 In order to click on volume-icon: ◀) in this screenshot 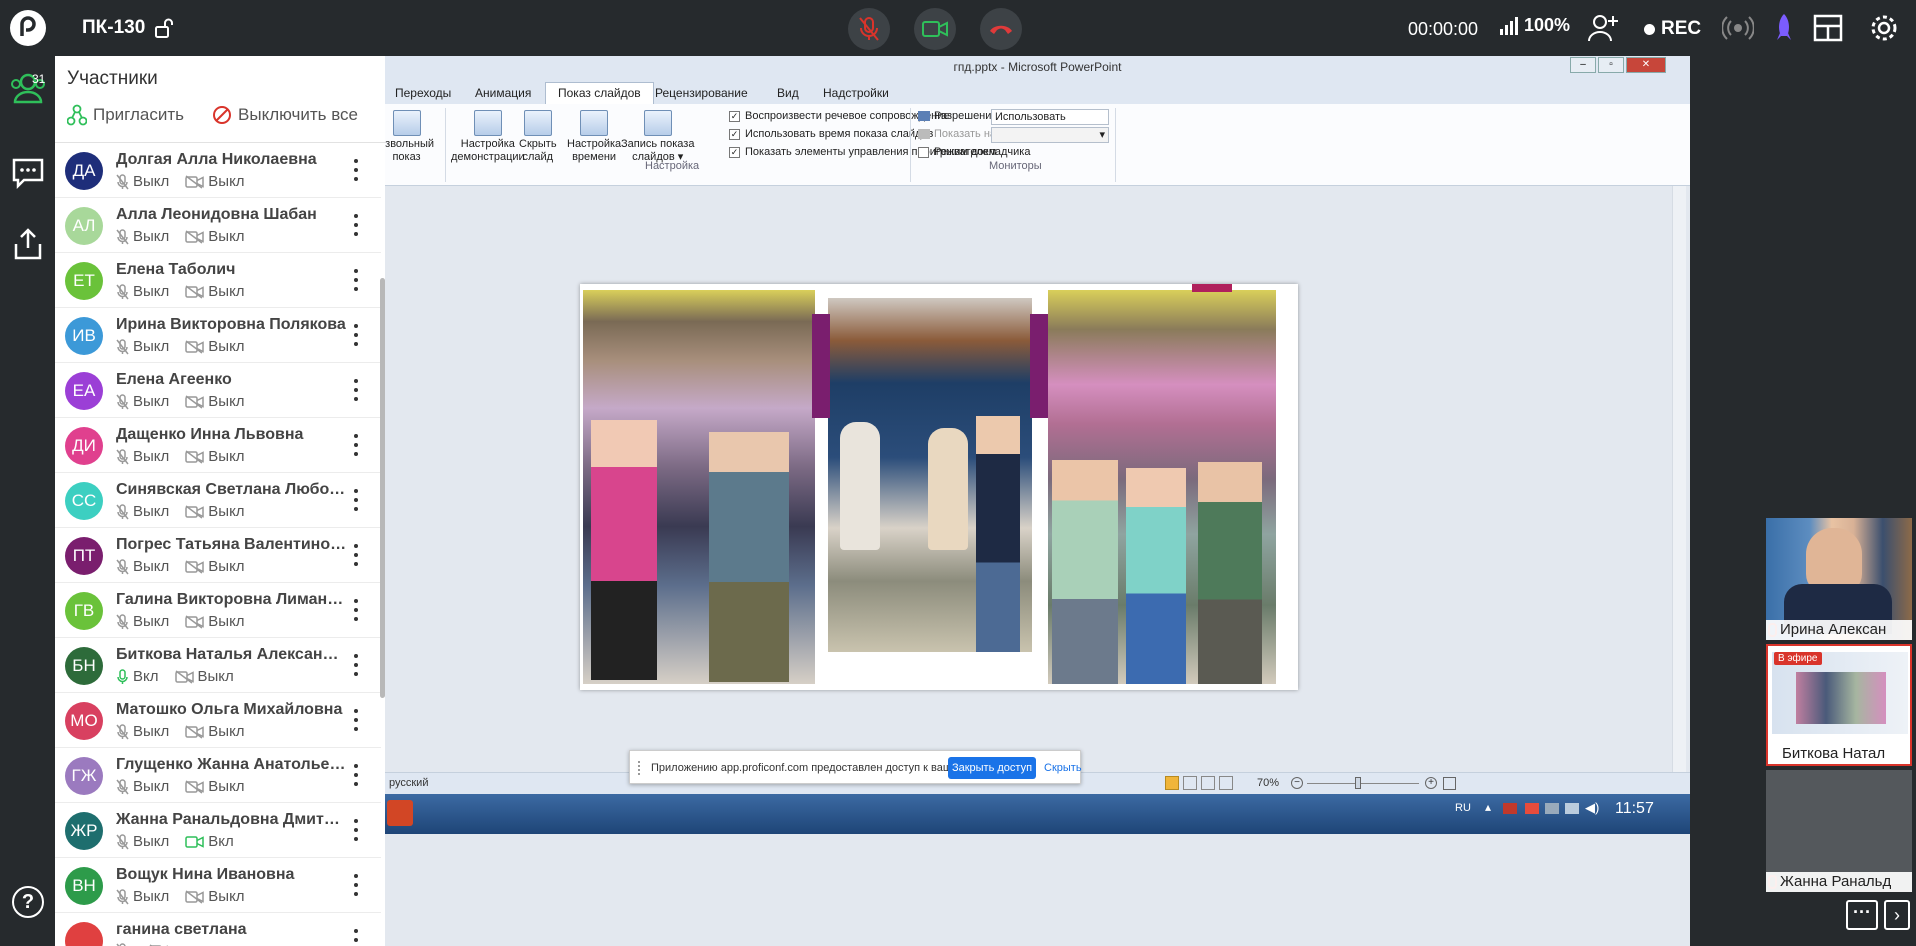, I will do `click(1592, 808)`.